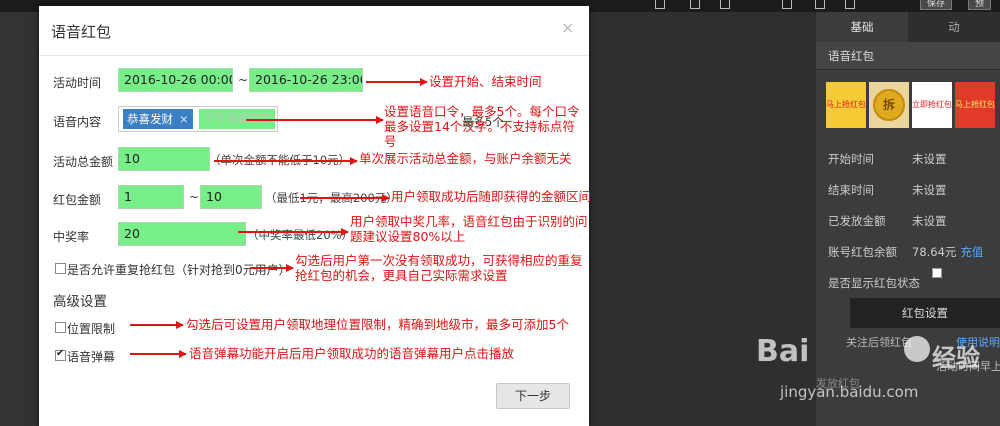 This screenshot has width=1000, height=426. I want to click on style-thumb-2: 拆, so click(889, 105).